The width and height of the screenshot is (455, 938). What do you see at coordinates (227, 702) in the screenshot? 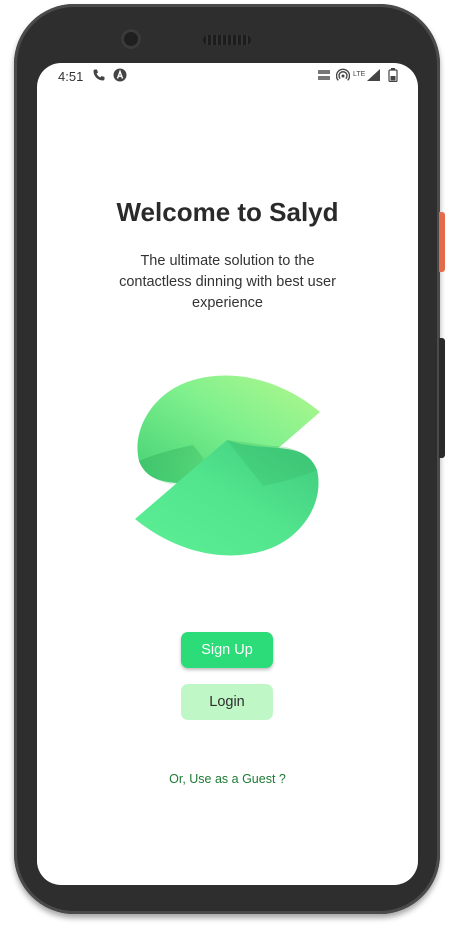
I see `login-button: Login` at bounding box center [227, 702].